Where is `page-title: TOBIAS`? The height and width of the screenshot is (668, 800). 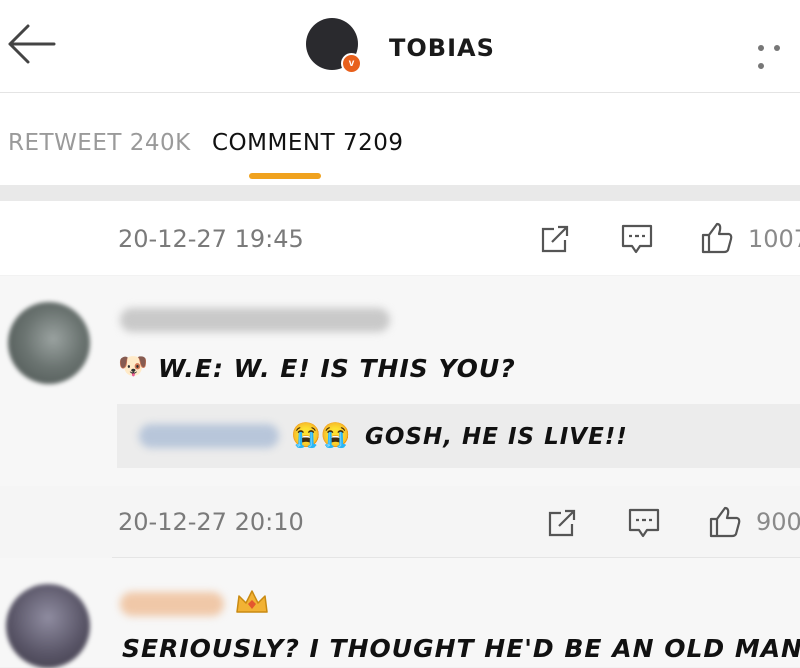
page-title: TOBIAS is located at coordinates (442, 48).